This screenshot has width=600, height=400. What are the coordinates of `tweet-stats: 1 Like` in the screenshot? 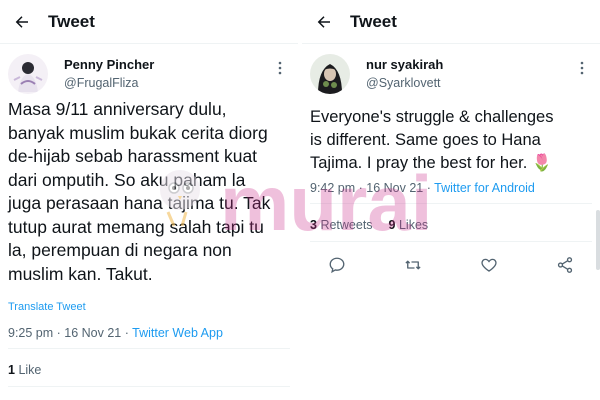 It's located at (24, 370).